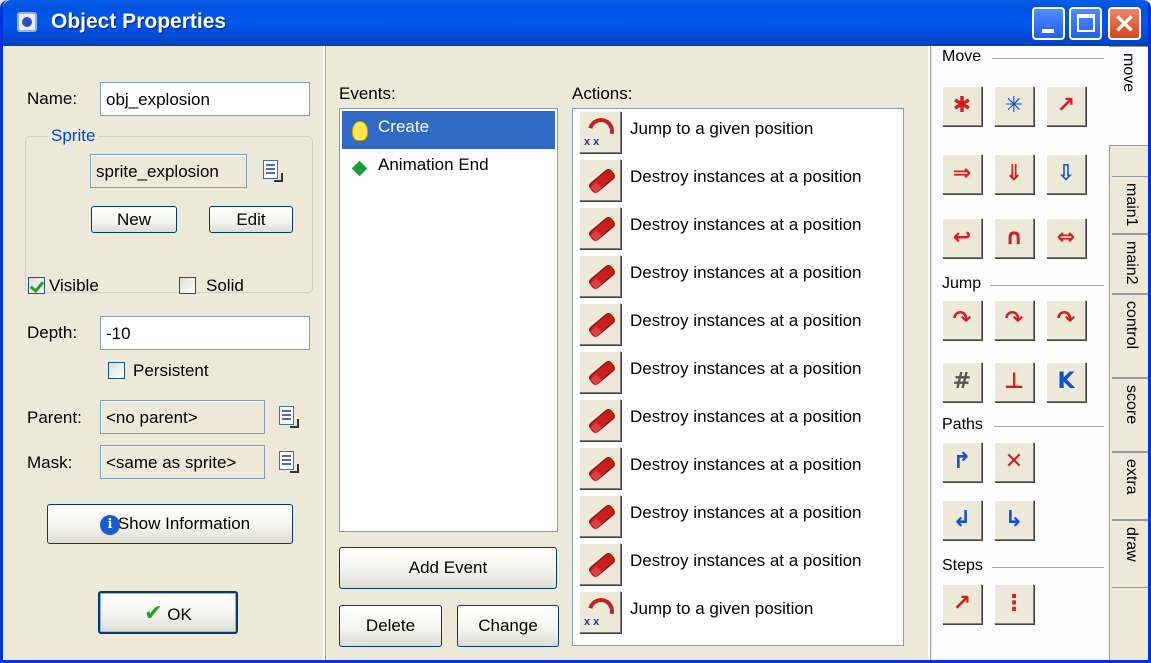  I want to click on set-gravity-icon: ⇩, so click(1066, 174).